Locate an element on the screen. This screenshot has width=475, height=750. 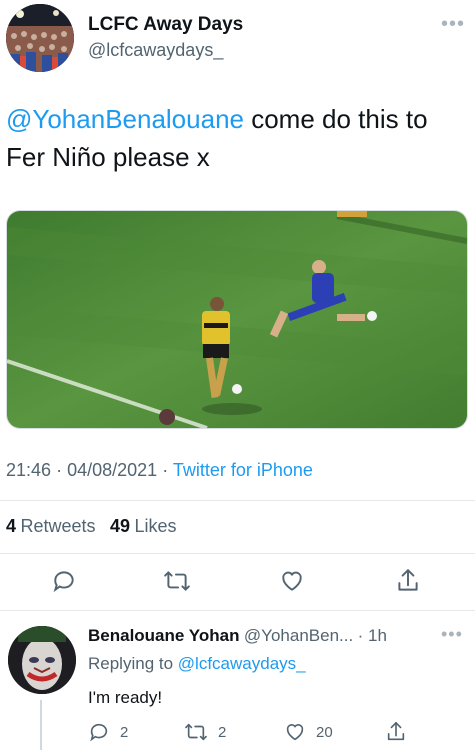
share-icon is located at coordinates (408, 581).